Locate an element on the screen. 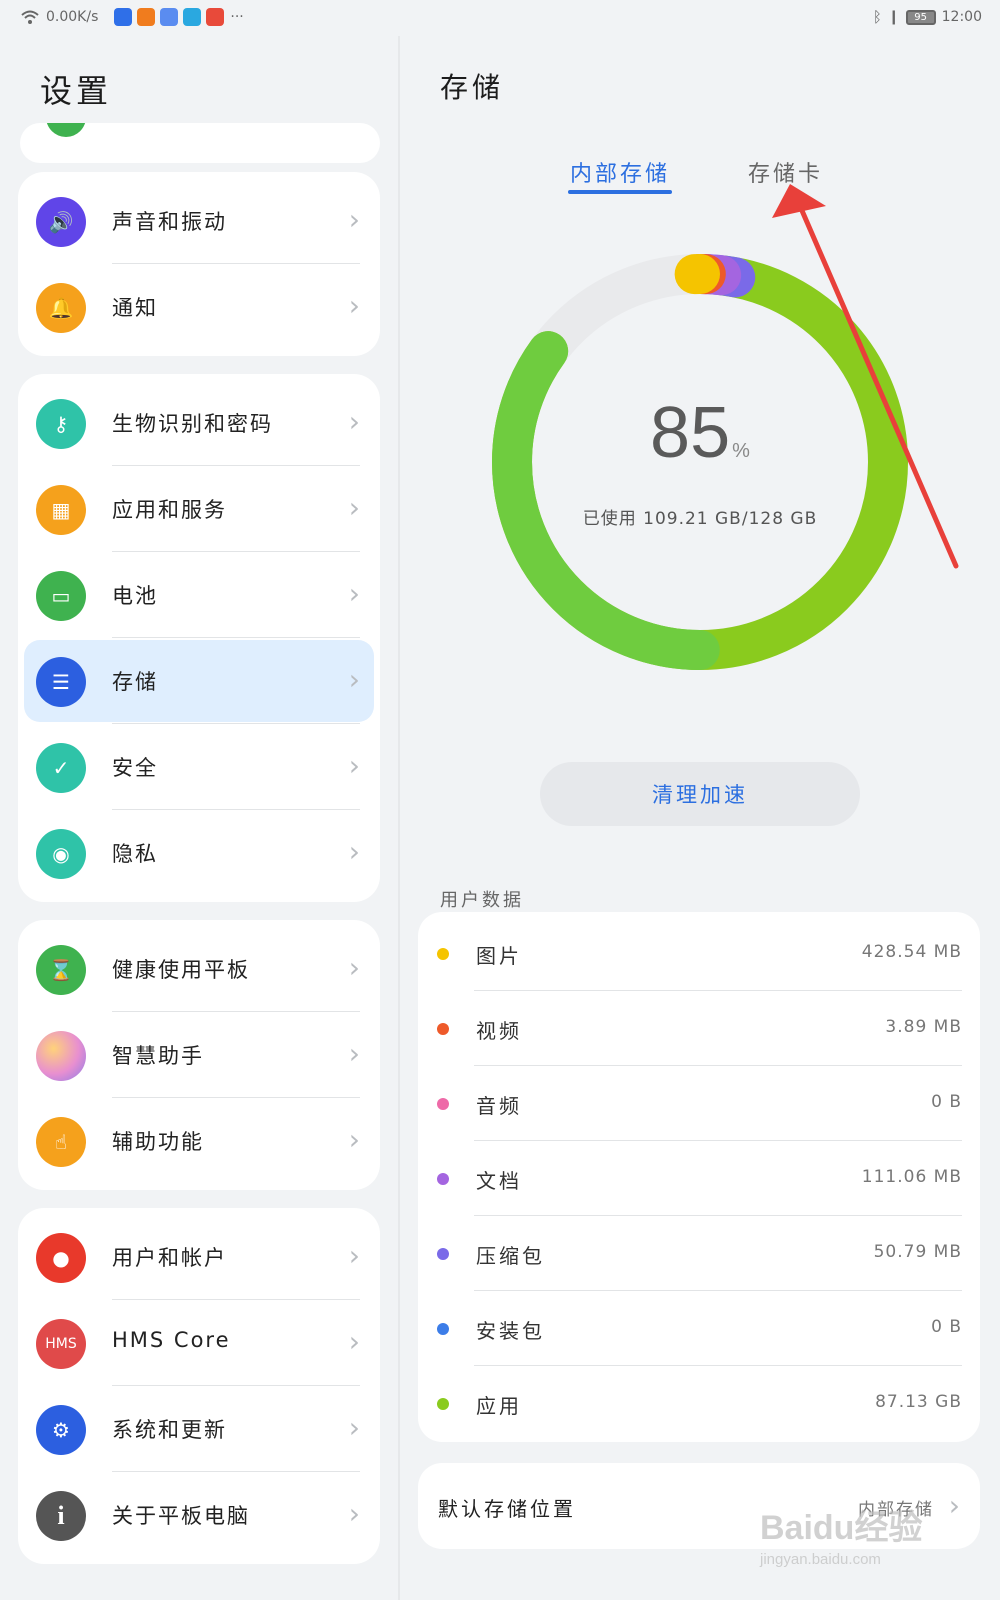 The width and height of the screenshot is (1000, 1600). category-label: 音频 is located at coordinates (499, 1106).